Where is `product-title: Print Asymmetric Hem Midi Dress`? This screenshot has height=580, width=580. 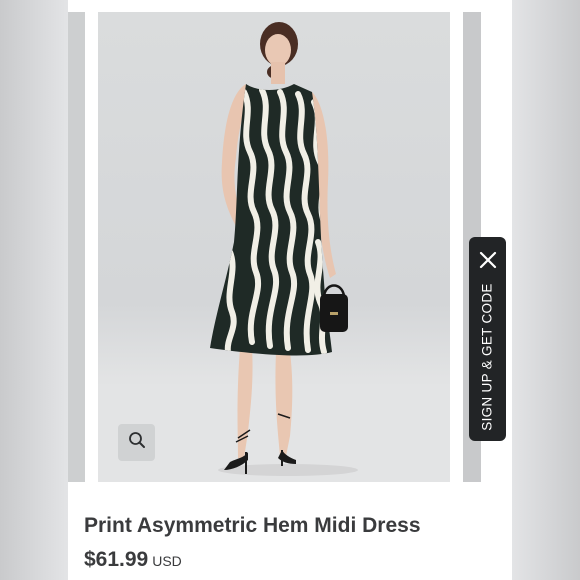
product-title: Print Asymmetric Hem Midi Dress is located at coordinates (252, 525).